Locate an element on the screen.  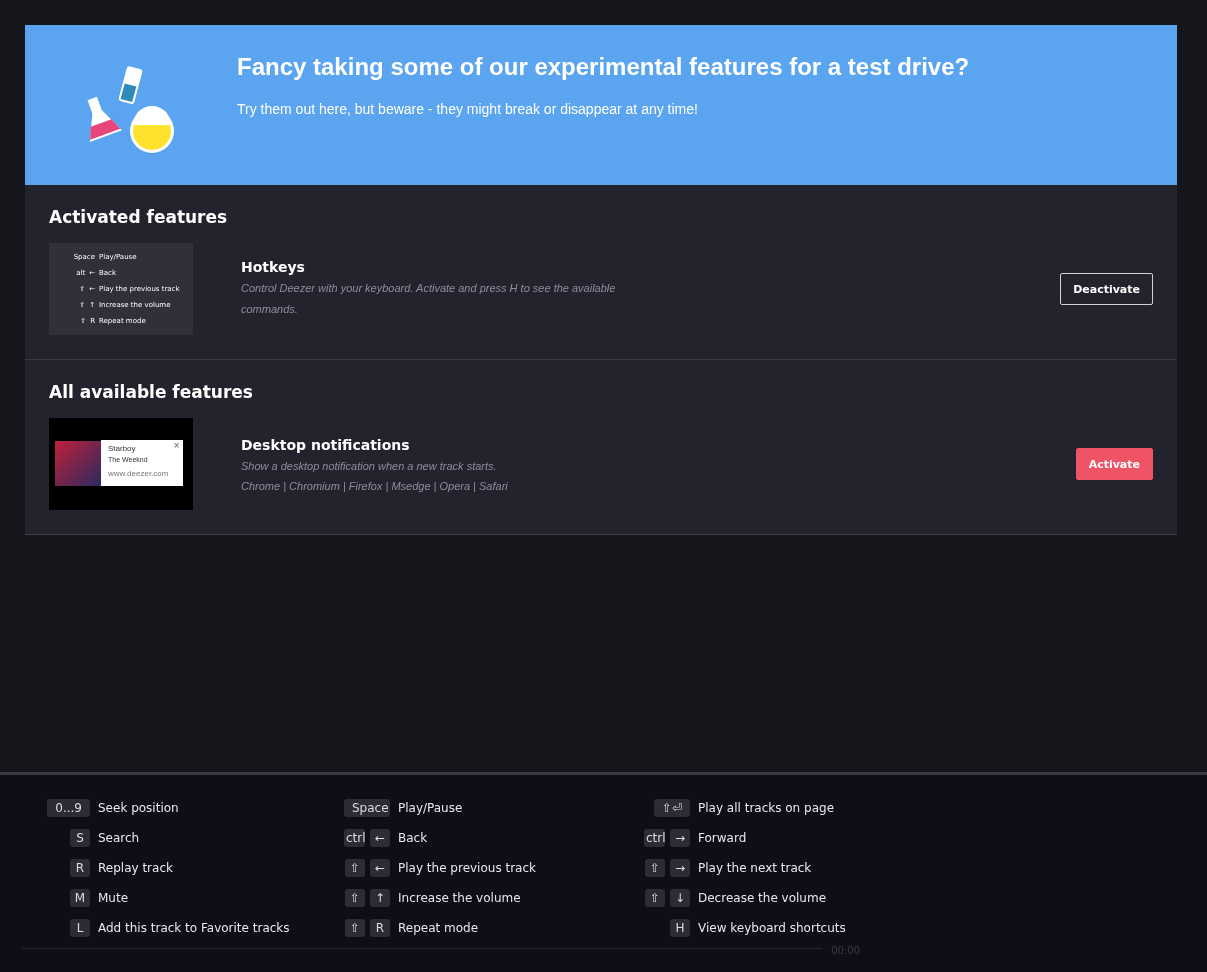
notification-title: Starboy is located at coordinates (122, 448).